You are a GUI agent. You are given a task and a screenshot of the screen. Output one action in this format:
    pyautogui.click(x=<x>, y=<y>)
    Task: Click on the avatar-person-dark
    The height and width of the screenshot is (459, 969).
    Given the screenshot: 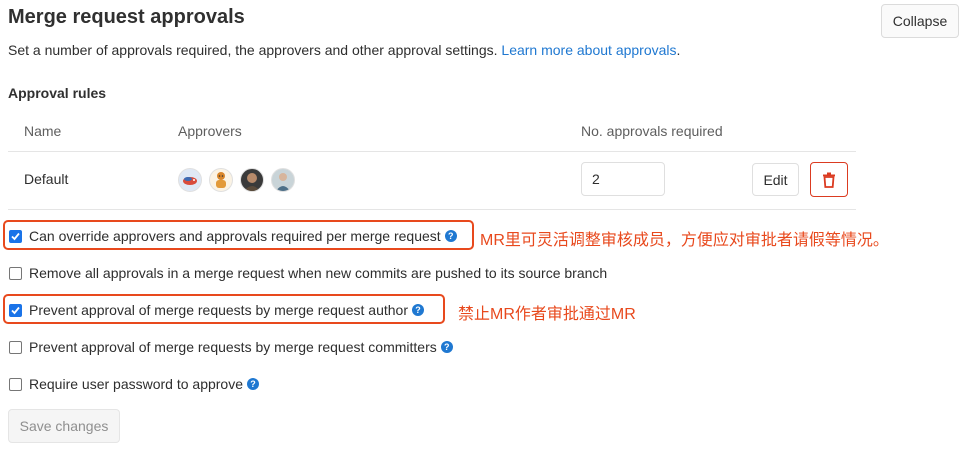 What is the action you would take?
    pyautogui.click(x=252, y=180)
    